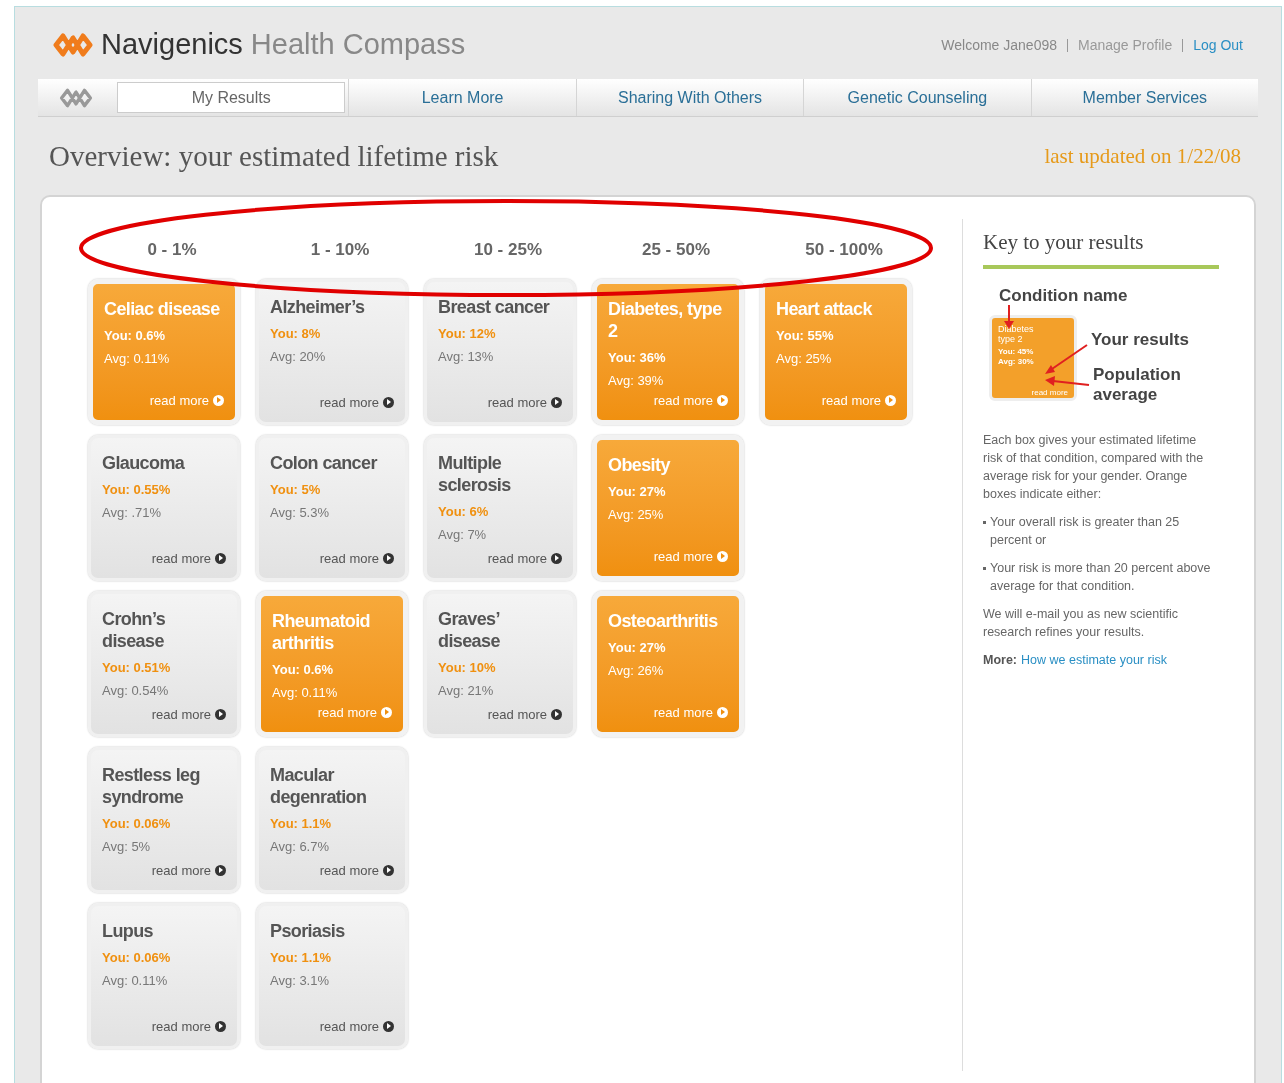 This screenshot has width=1284, height=1083. Describe the element at coordinates (637, 358) in the screenshot. I see `your-risk: You: 36%` at that location.